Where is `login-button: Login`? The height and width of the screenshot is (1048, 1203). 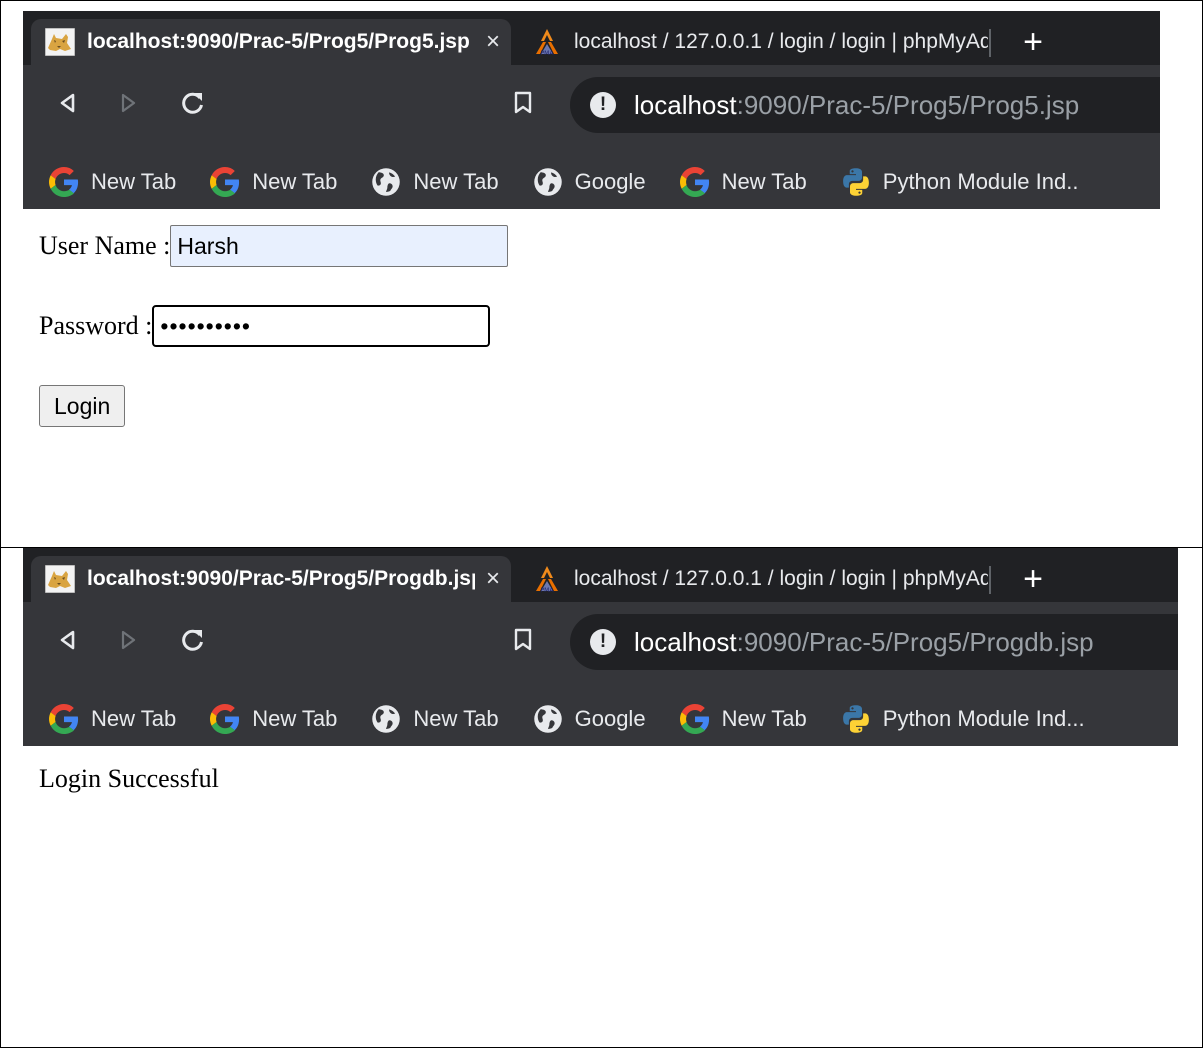
login-button: Login is located at coordinates (82, 406).